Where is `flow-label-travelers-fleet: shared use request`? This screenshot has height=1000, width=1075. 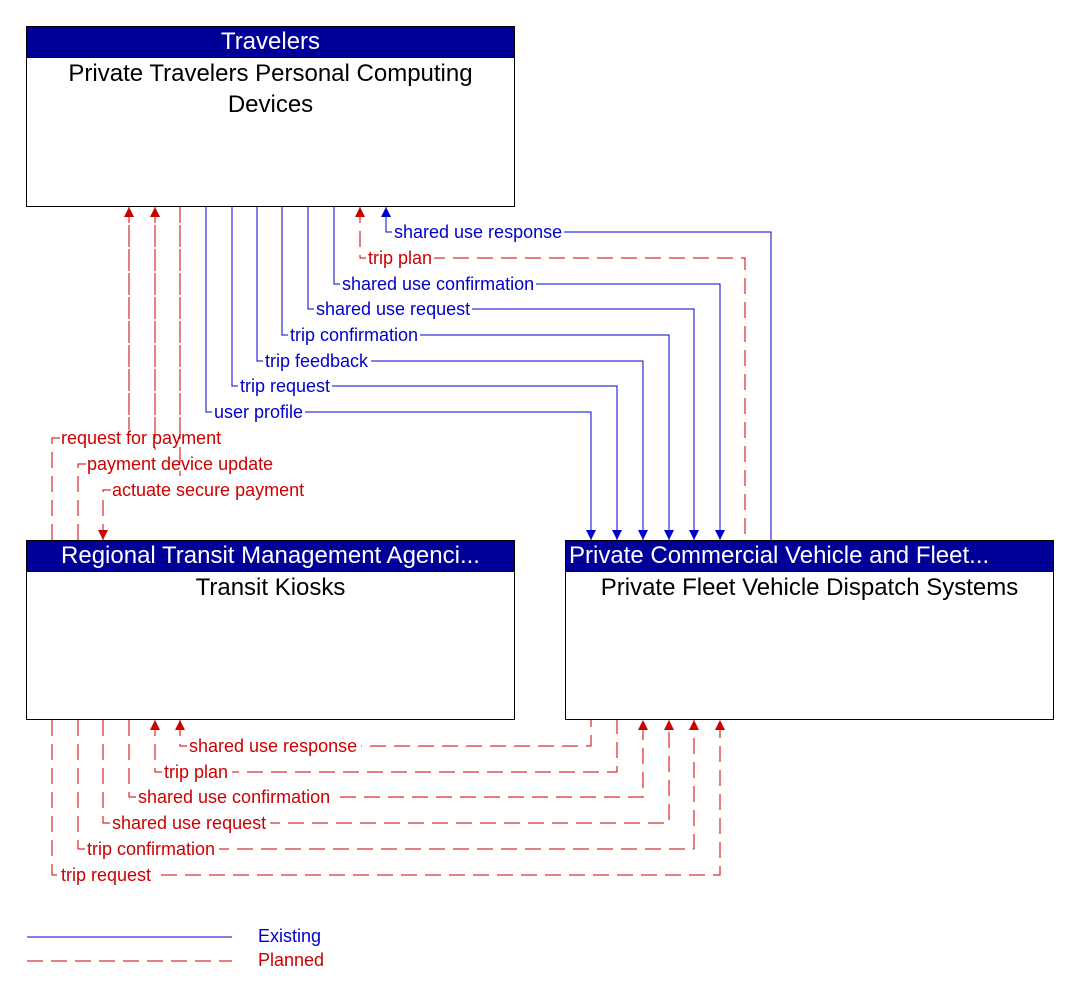 flow-label-travelers-fleet: shared use request is located at coordinates (393, 309).